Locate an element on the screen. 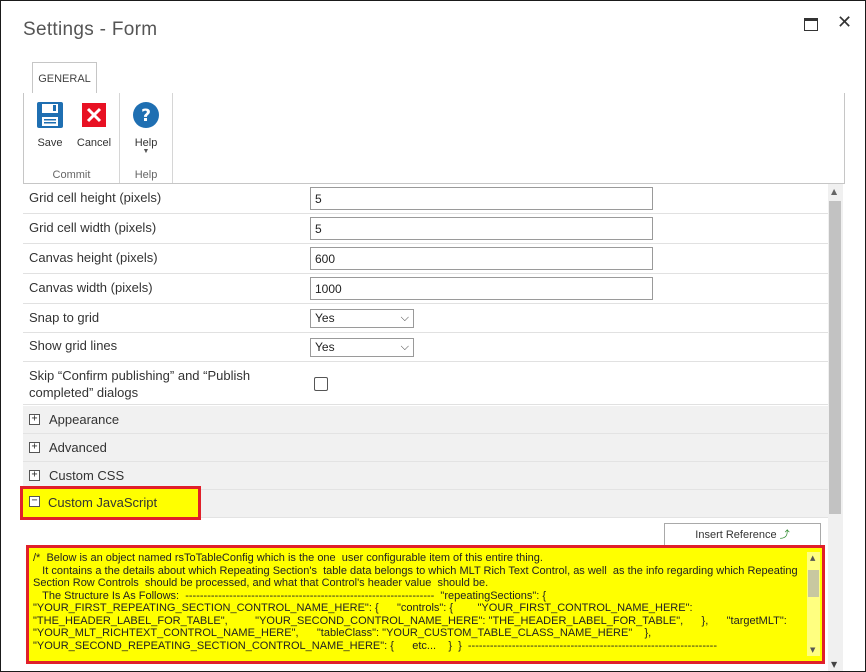  ribbon-group-label-help: Help is located at coordinates (146, 175).